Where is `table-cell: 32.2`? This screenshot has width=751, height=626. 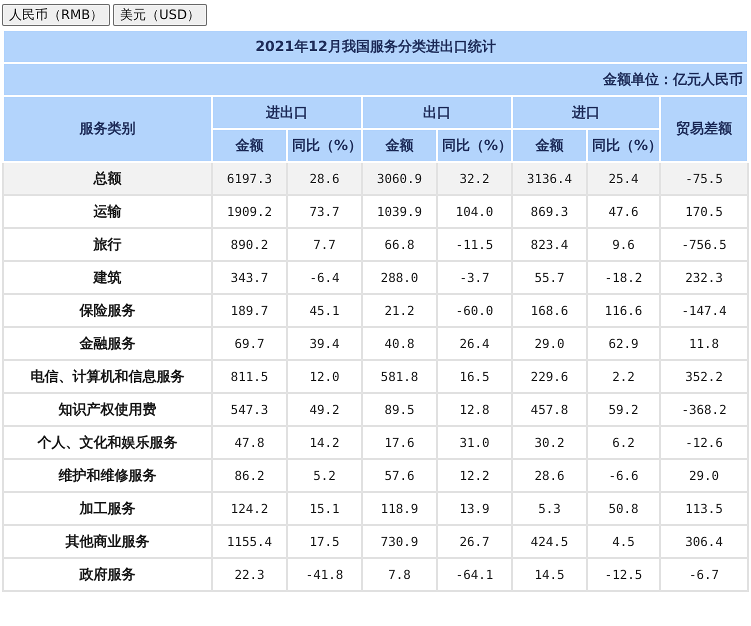 table-cell: 32.2 is located at coordinates (474, 178).